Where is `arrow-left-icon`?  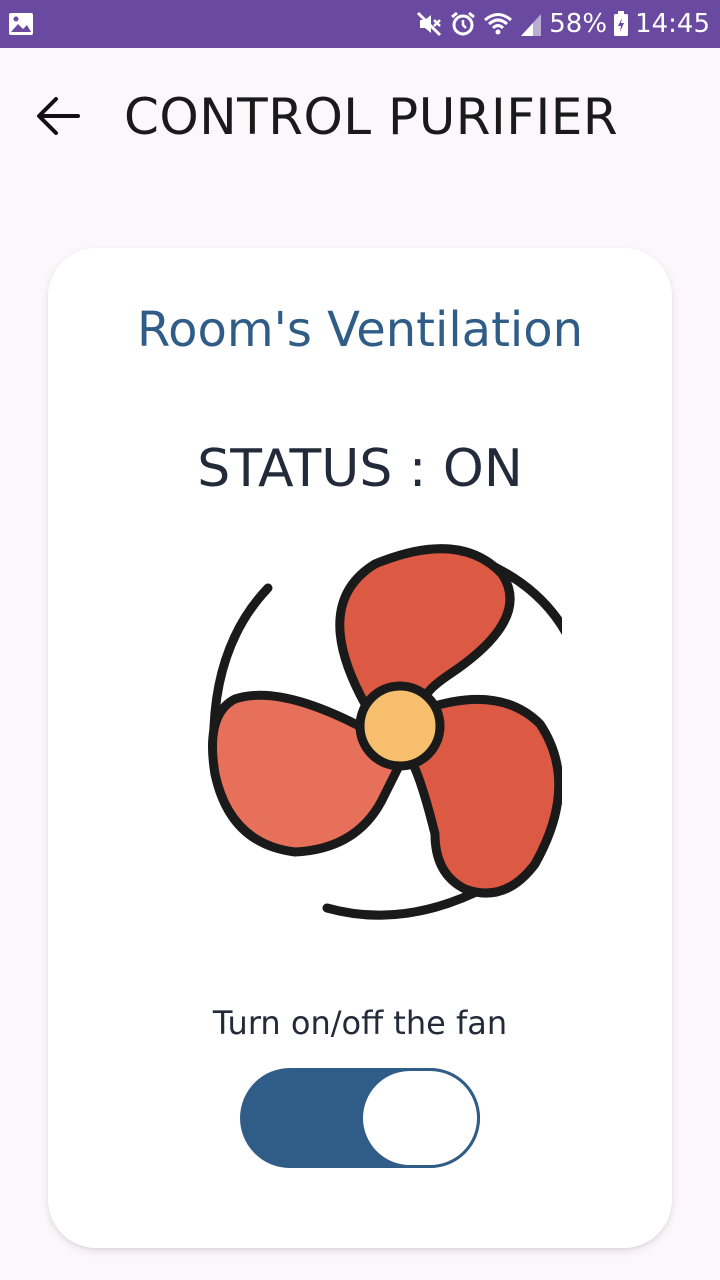 arrow-left-icon is located at coordinates (58, 116).